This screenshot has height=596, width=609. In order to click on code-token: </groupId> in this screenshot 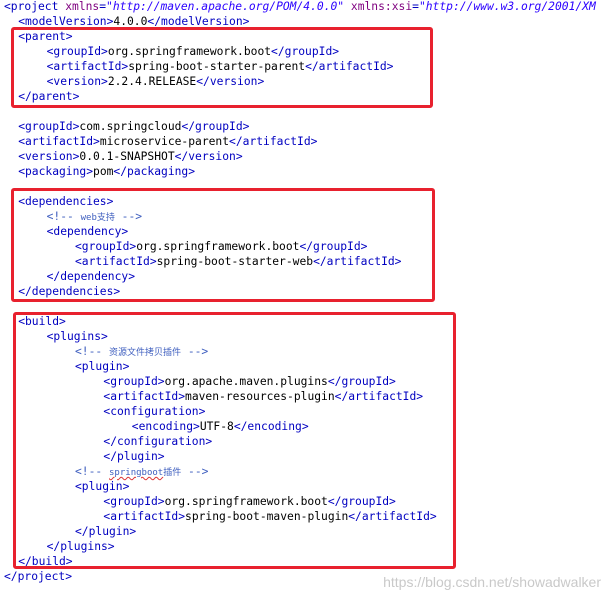, I will do `click(215, 126)`.